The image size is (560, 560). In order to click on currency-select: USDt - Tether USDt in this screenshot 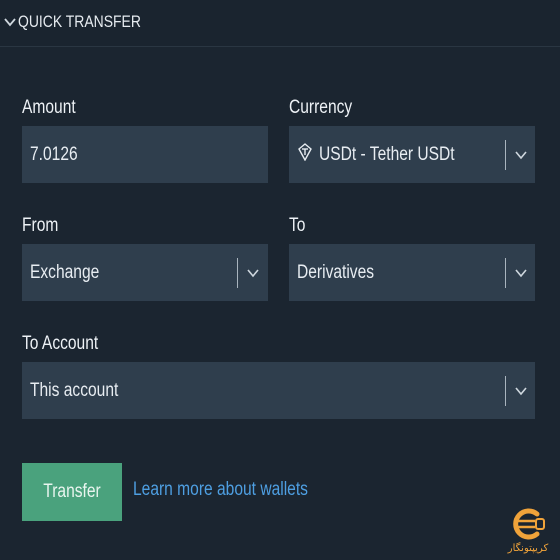, I will do `click(412, 154)`.